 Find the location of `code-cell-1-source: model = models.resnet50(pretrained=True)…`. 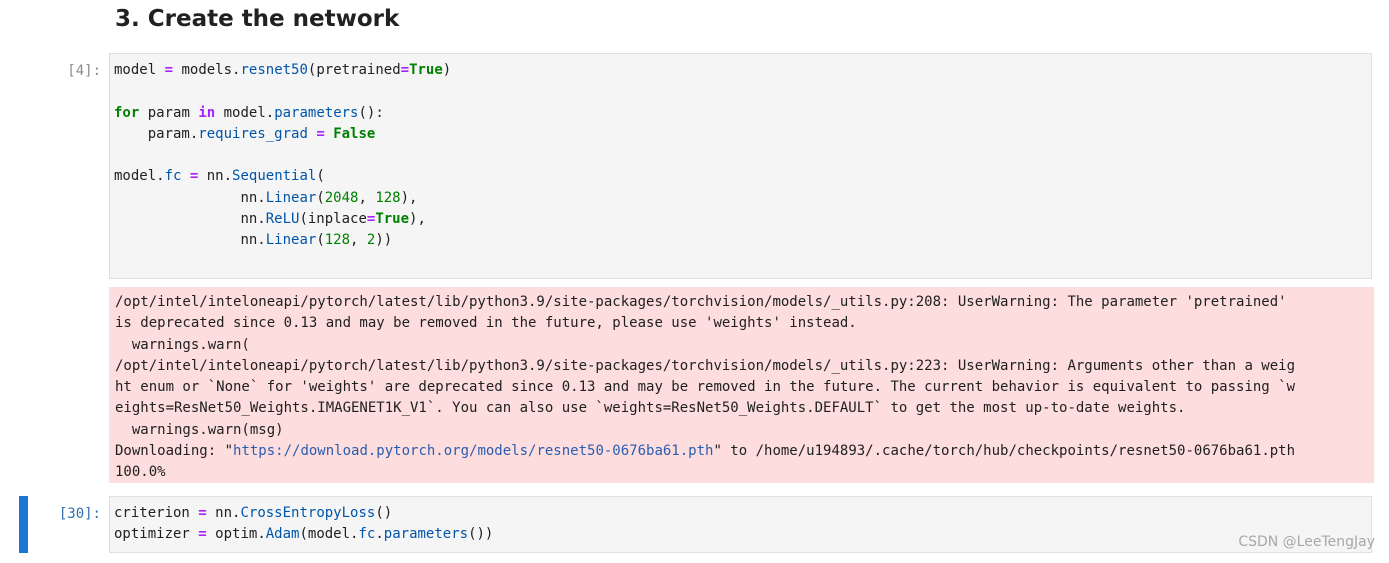

code-cell-1-source: model = models.resnet50(pretrained=True)… is located at coordinates (282, 156).